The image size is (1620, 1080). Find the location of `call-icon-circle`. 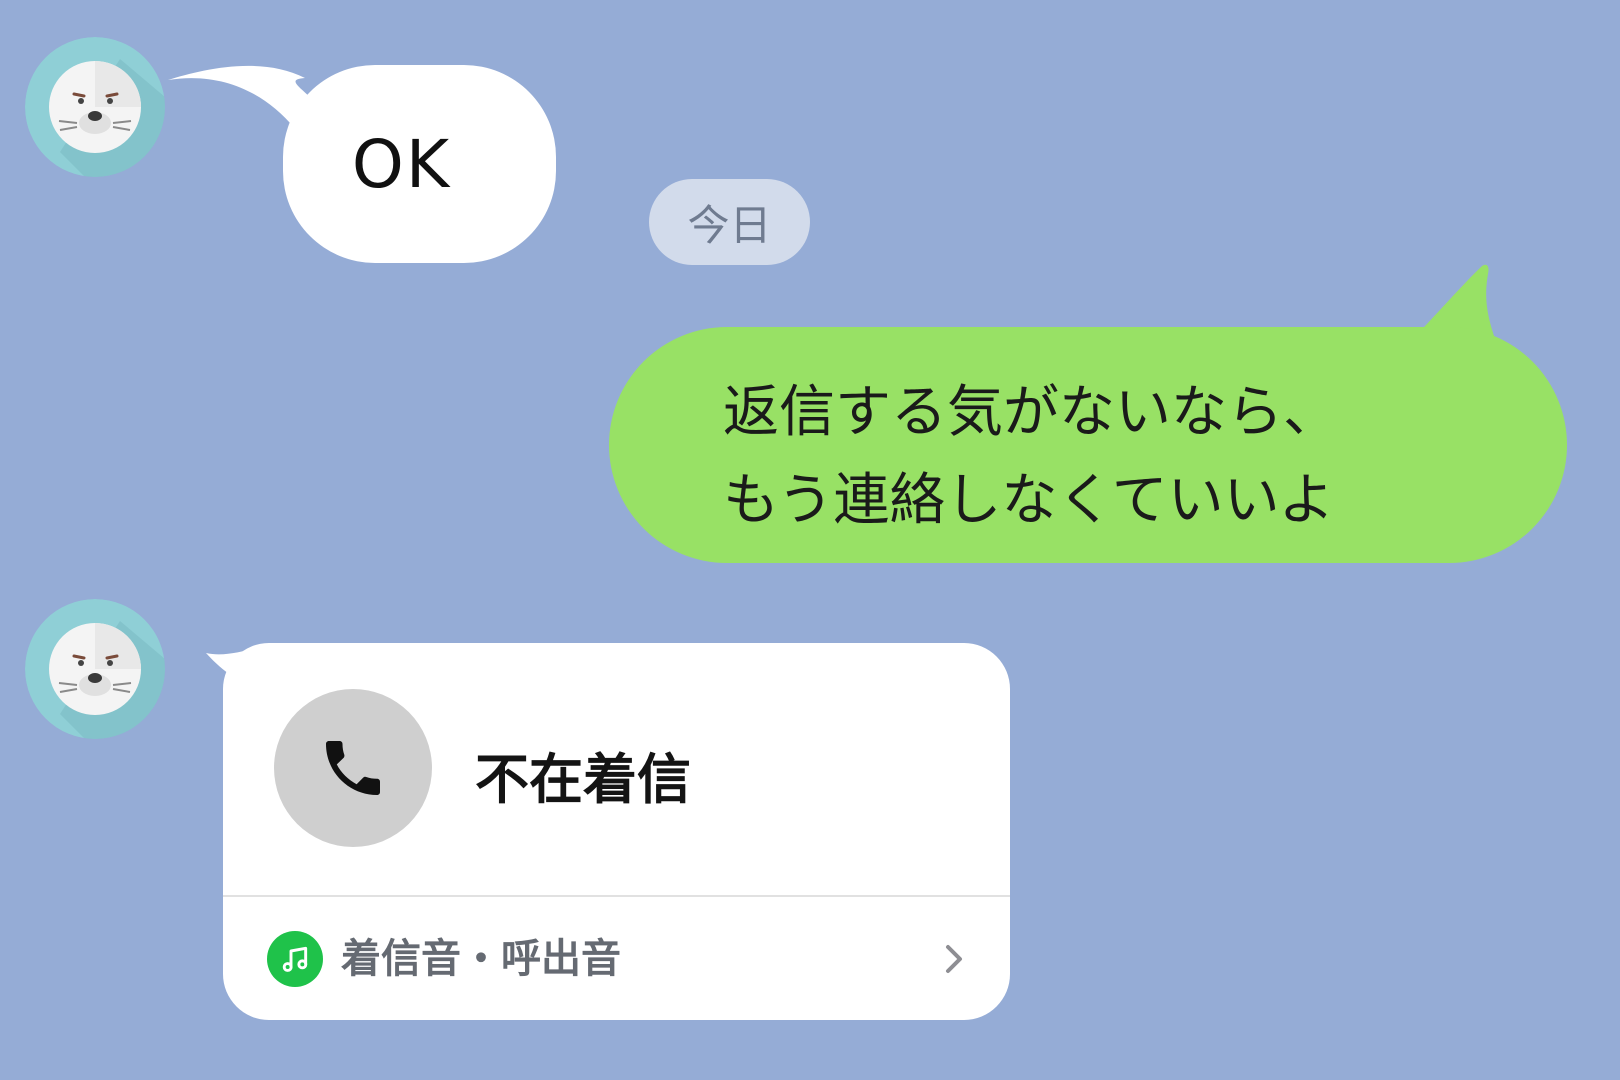

call-icon-circle is located at coordinates (353, 768).